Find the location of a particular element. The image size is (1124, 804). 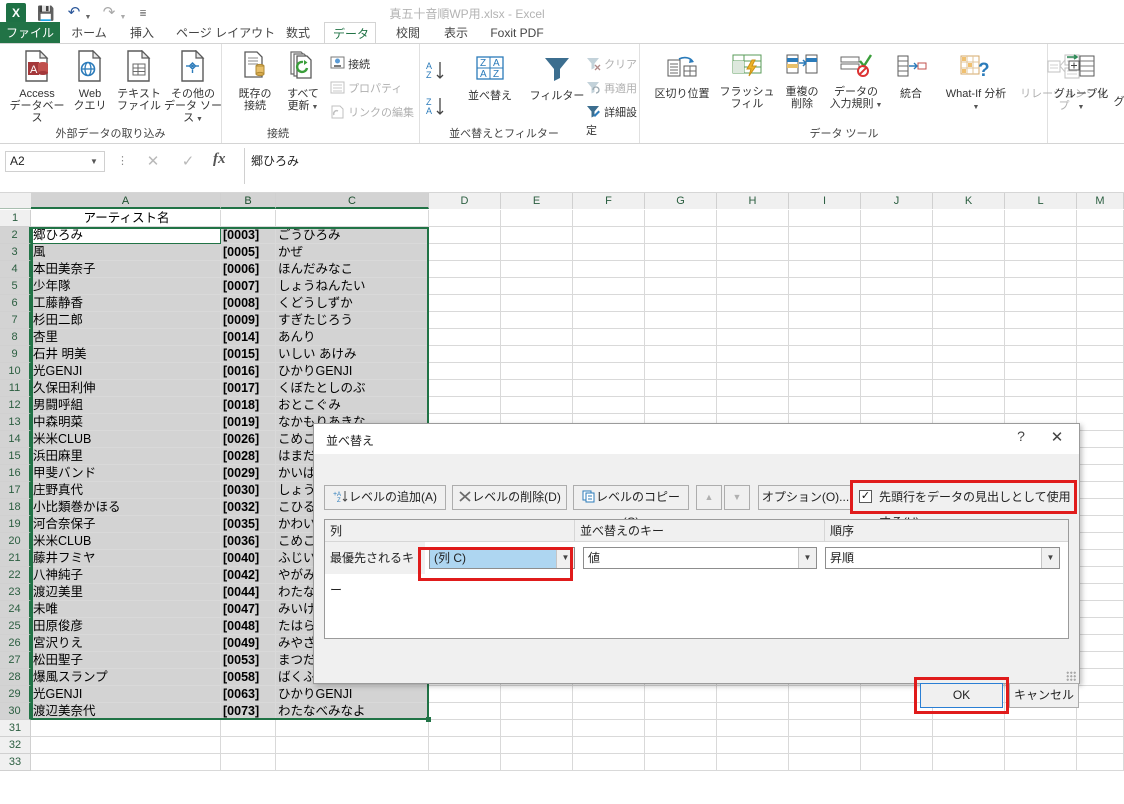

cell-K11 is located at coordinates (969, 388).